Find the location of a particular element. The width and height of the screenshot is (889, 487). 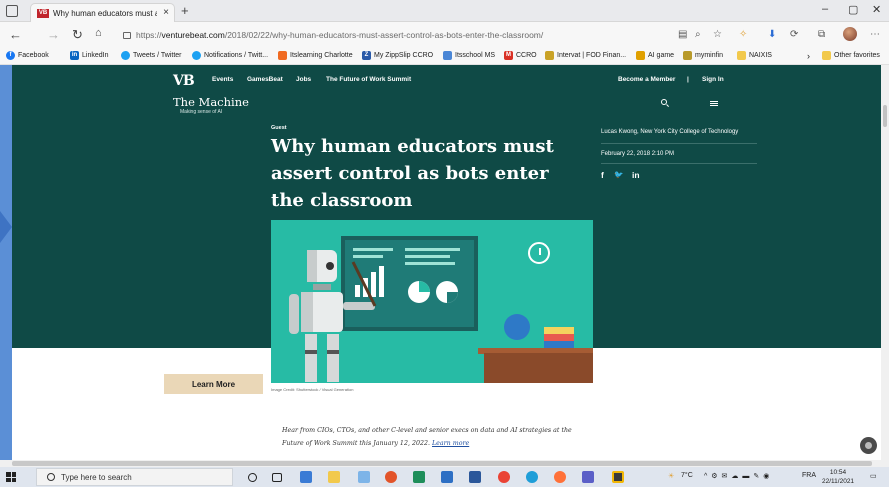

article-category: Guest is located at coordinates (279, 128).